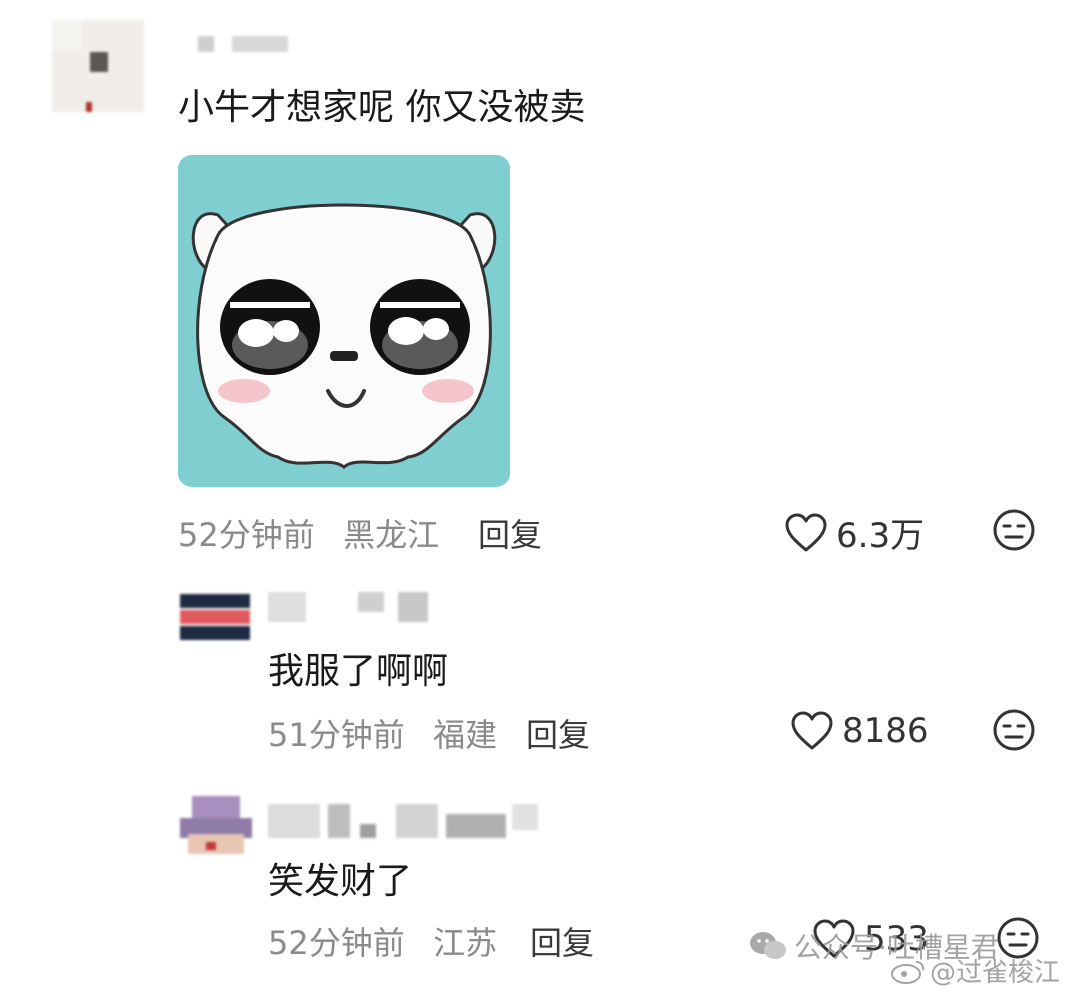 This screenshot has height=989, width=1080. What do you see at coordinates (885, 731) in the screenshot?
I see `like-count: 8186` at bounding box center [885, 731].